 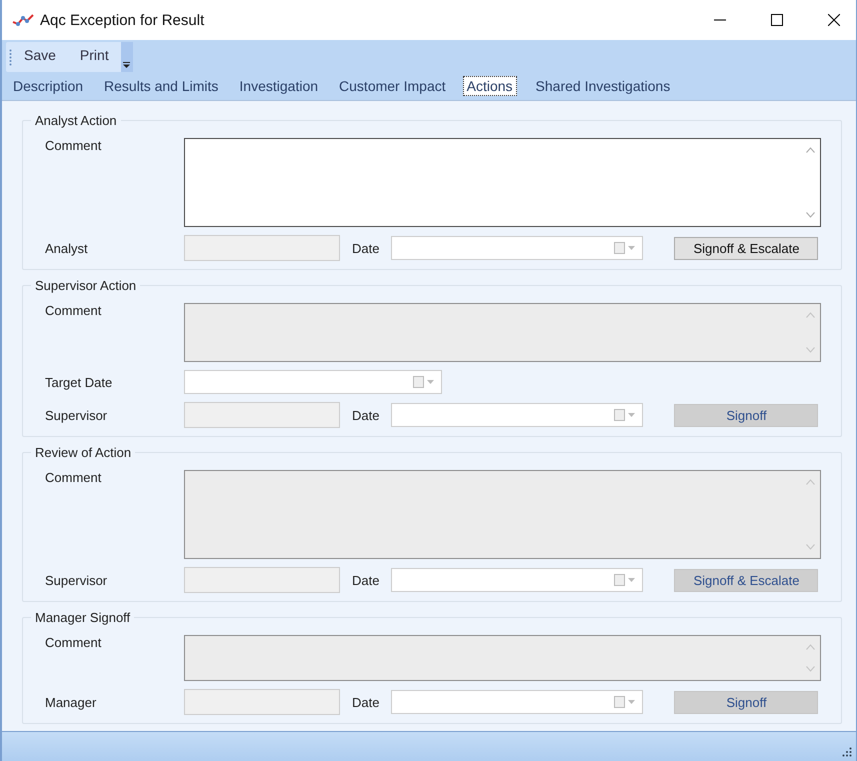 I want to click on field-label: Analyst, so click(x=67, y=248).